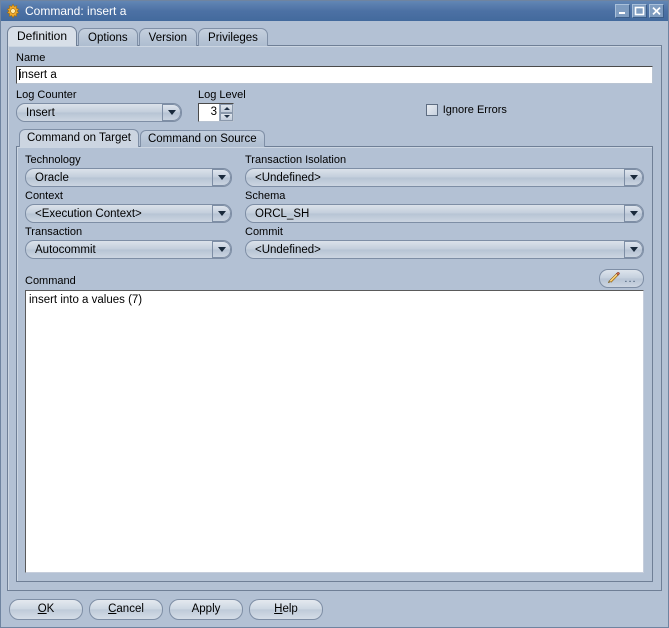  I want to click on context-dropdown: <Execution Context>, so click(128, 213).